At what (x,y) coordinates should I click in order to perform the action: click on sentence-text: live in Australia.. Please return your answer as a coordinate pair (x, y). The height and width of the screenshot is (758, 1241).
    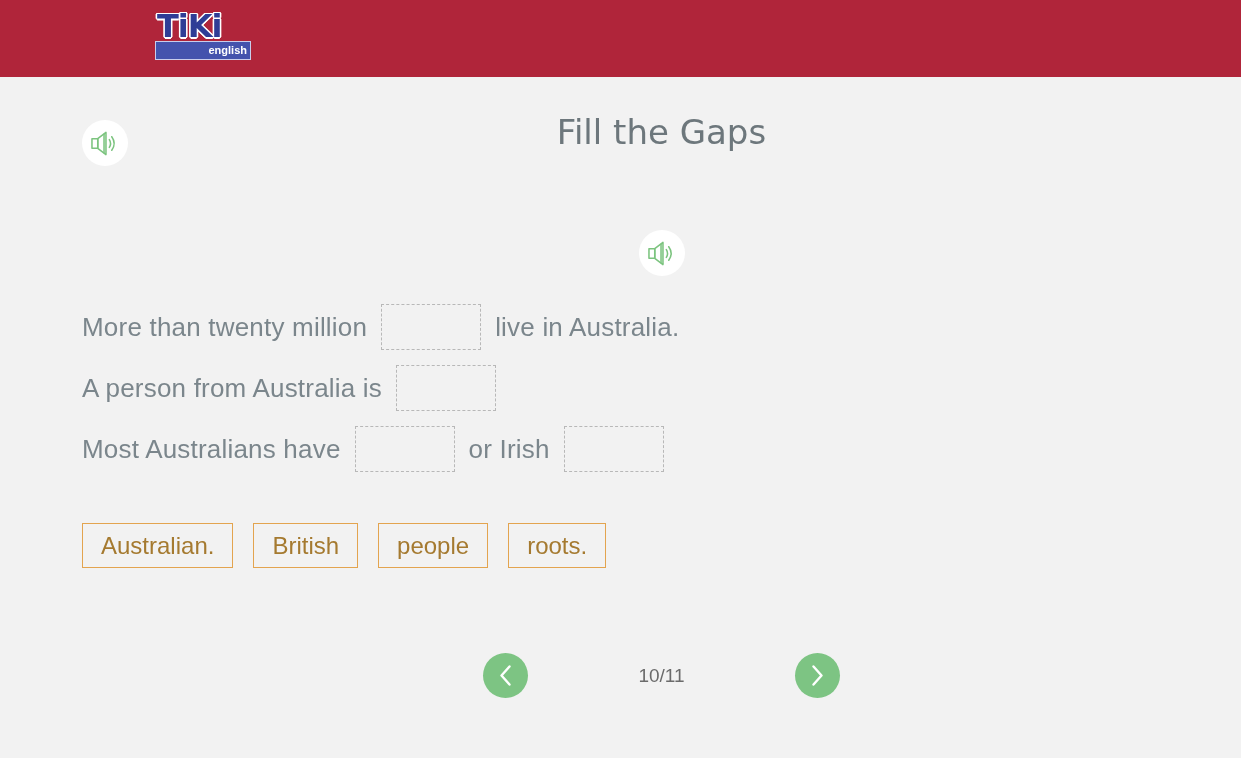
    Looking at the image, I should click on (587, 327).